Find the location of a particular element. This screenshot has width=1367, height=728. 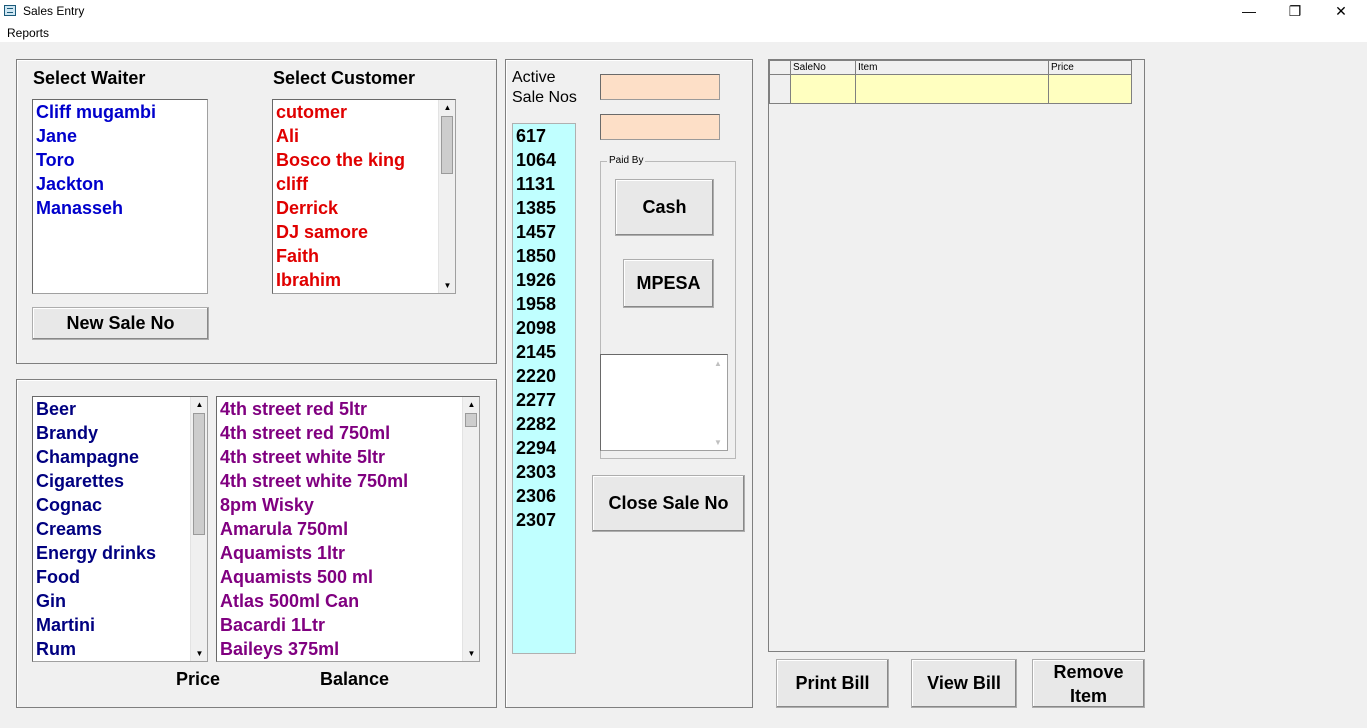

active-sale-item: 1850 is located at coordinates (544, 256).